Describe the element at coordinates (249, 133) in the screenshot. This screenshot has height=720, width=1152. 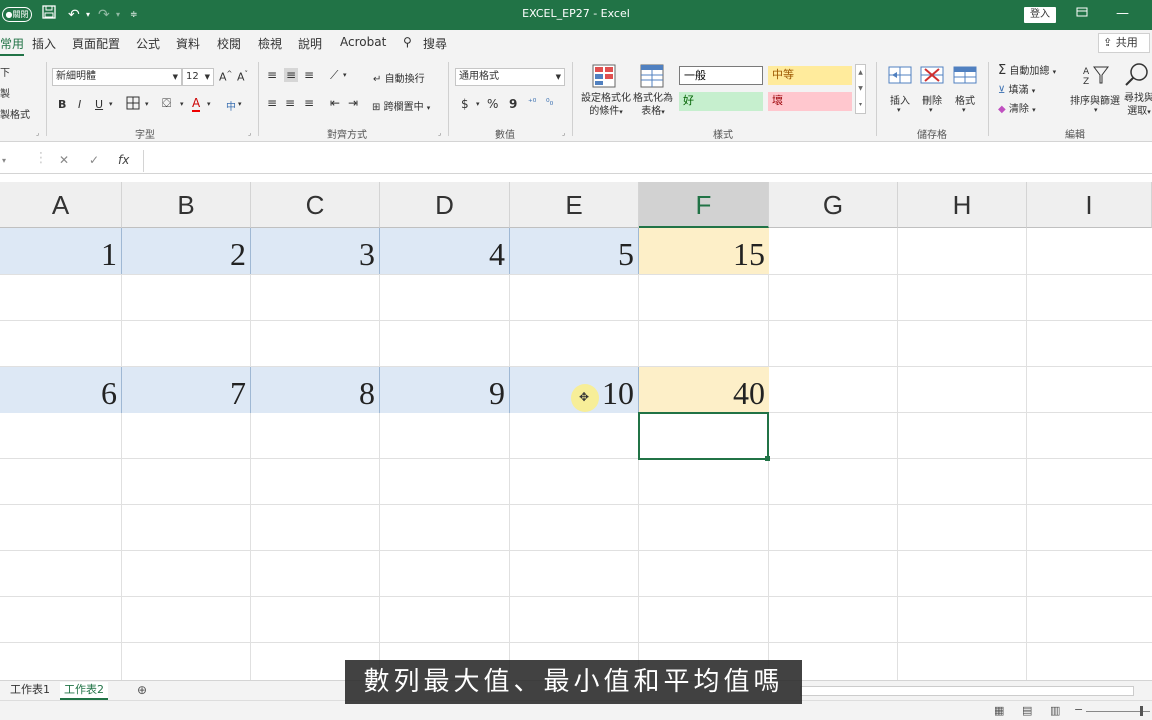
I see `font-launcher-icon: ⌟` at that location.